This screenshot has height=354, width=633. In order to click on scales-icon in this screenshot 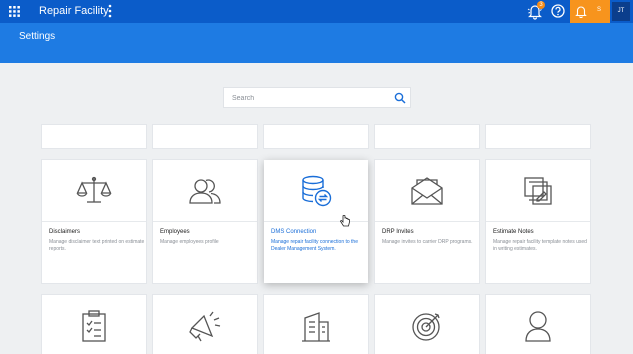, I will do `click(94, 189)`.